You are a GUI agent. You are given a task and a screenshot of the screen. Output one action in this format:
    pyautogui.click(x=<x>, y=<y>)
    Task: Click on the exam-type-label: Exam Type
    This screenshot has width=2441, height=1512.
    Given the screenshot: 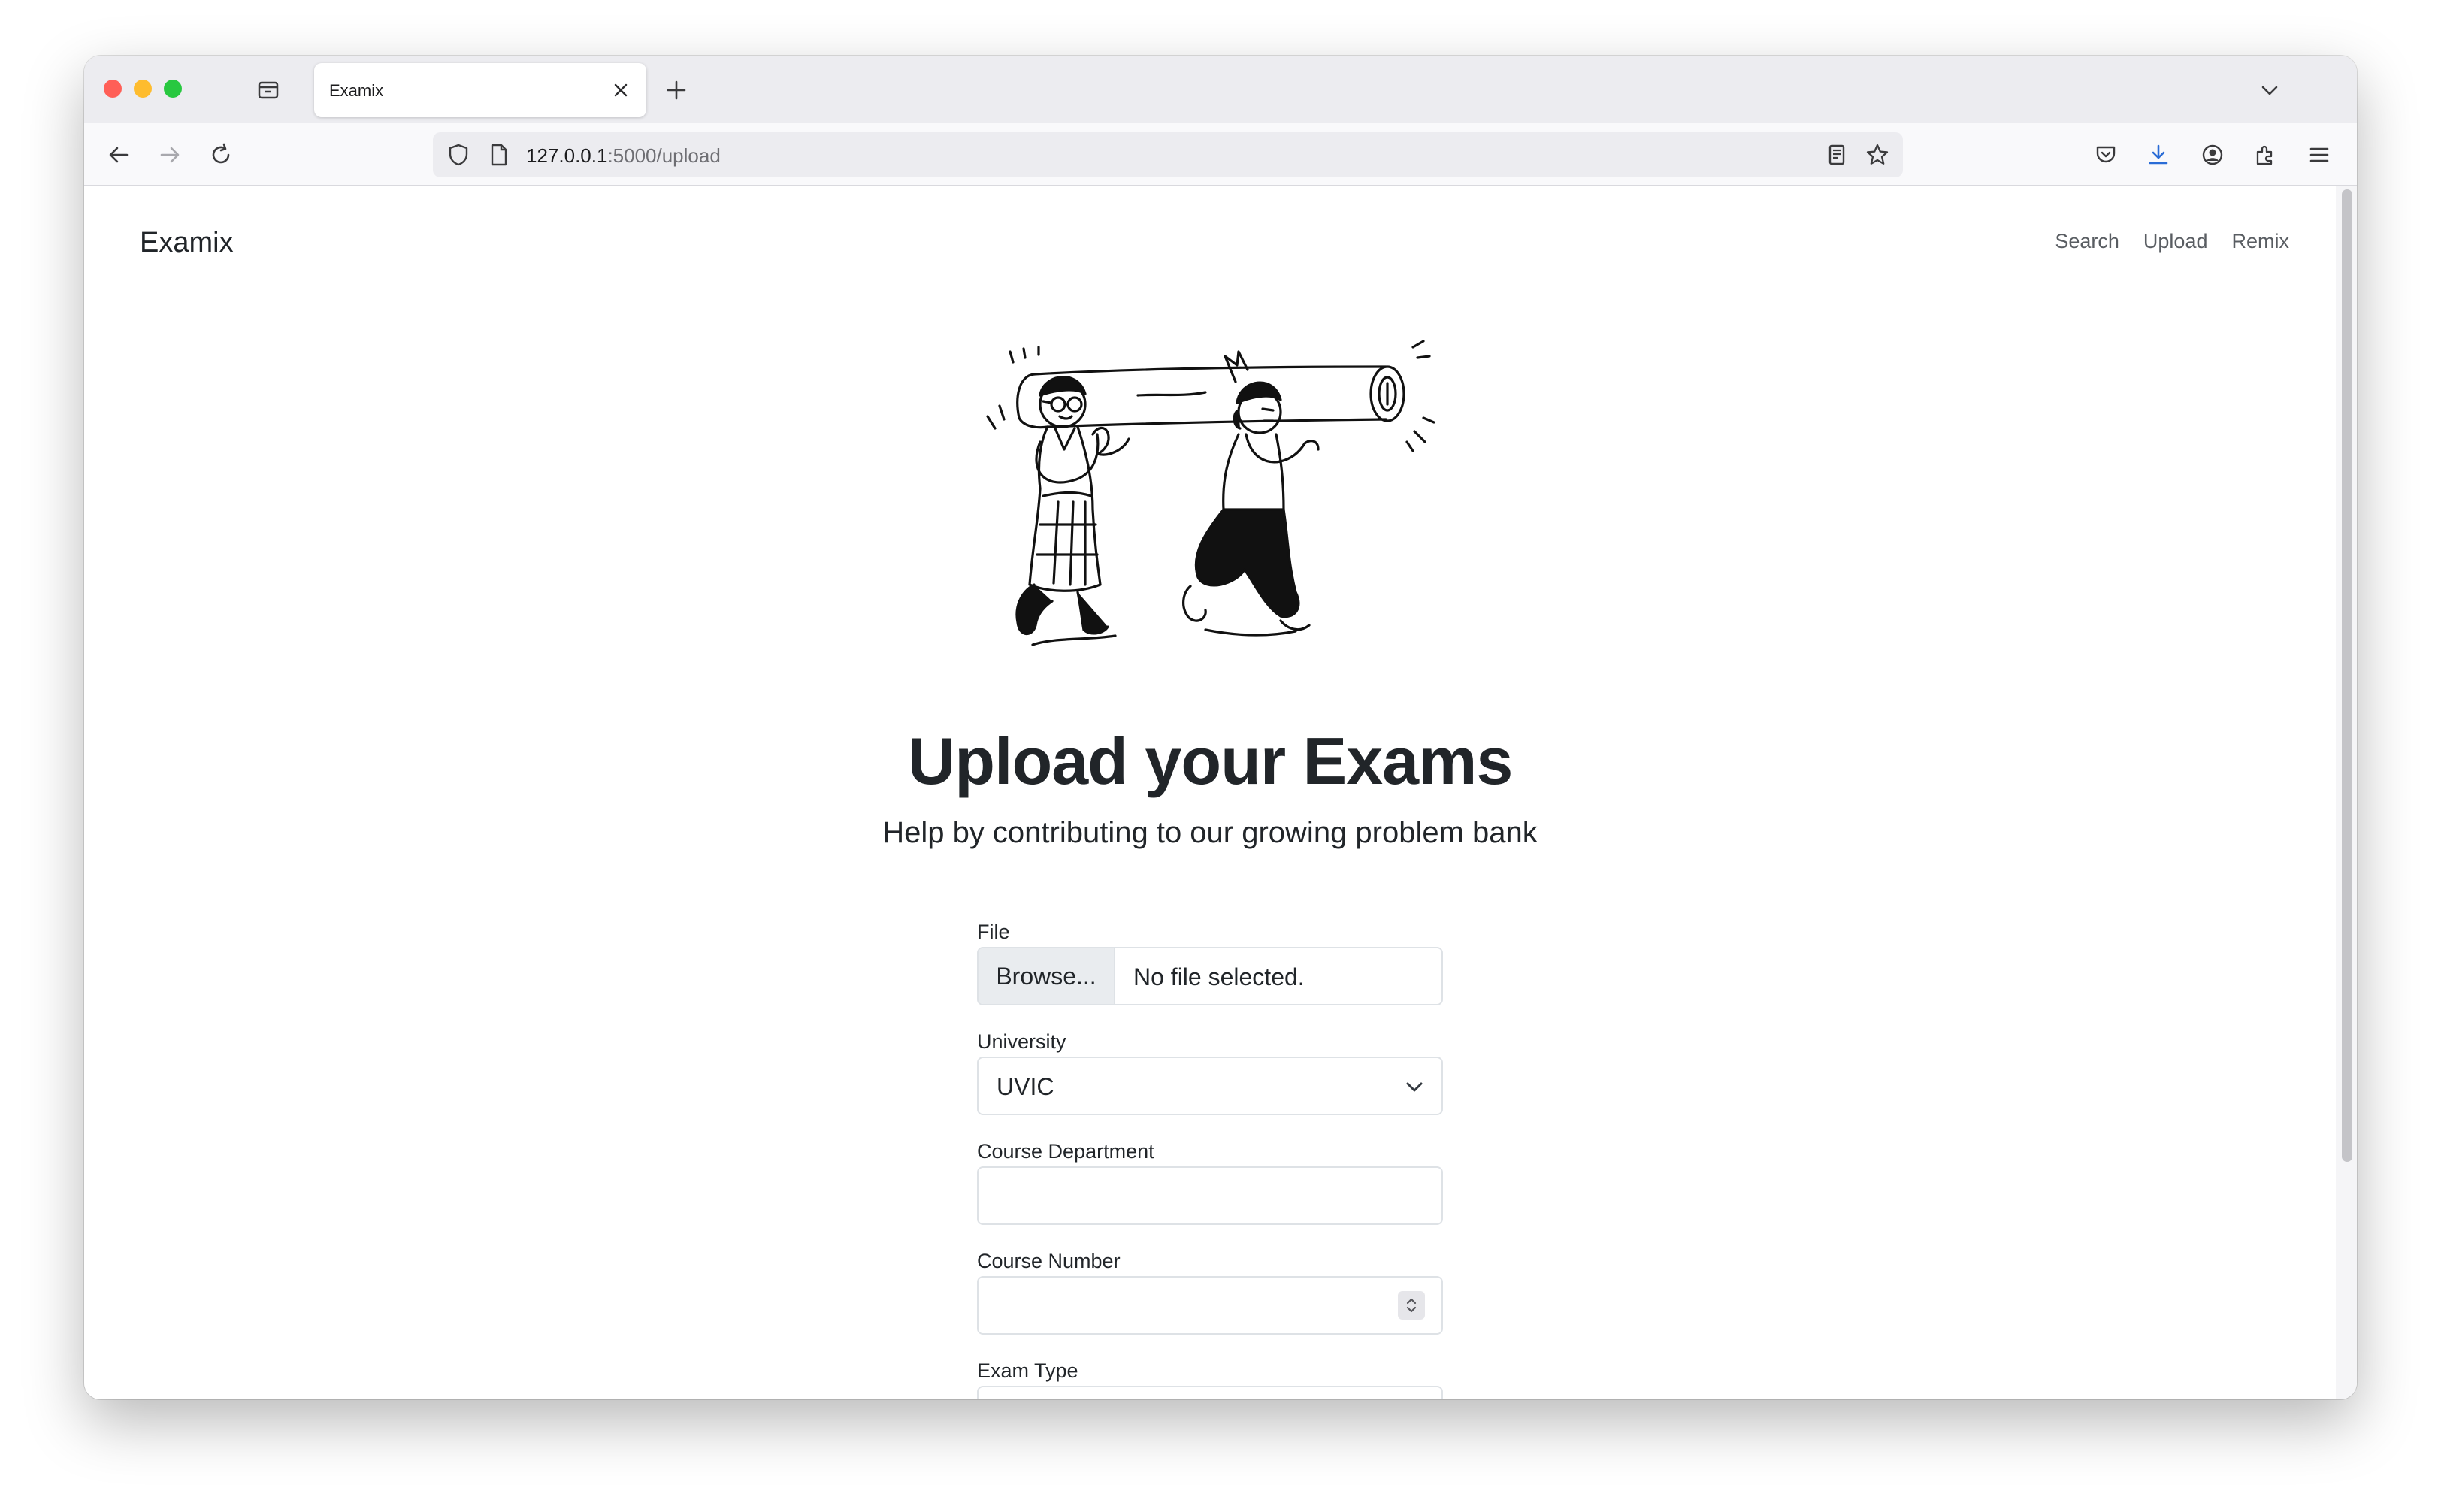 What is the action you would take?
    pyautogui.click(x=1027, y=1370)
    